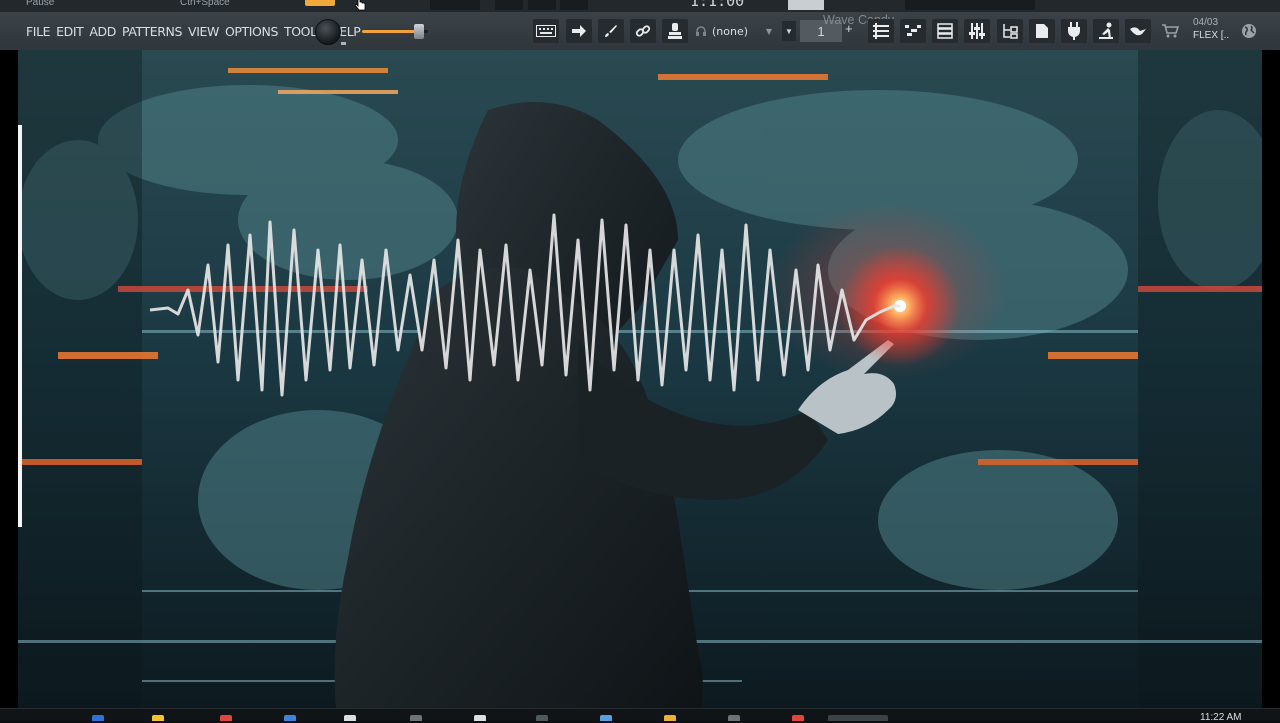 The height and width of the screenshot is (723, 1280). What do you see at coordinates (38, 31) in the screenshot?
I see `menu-file: FILE` at bounding box center [38, 31].